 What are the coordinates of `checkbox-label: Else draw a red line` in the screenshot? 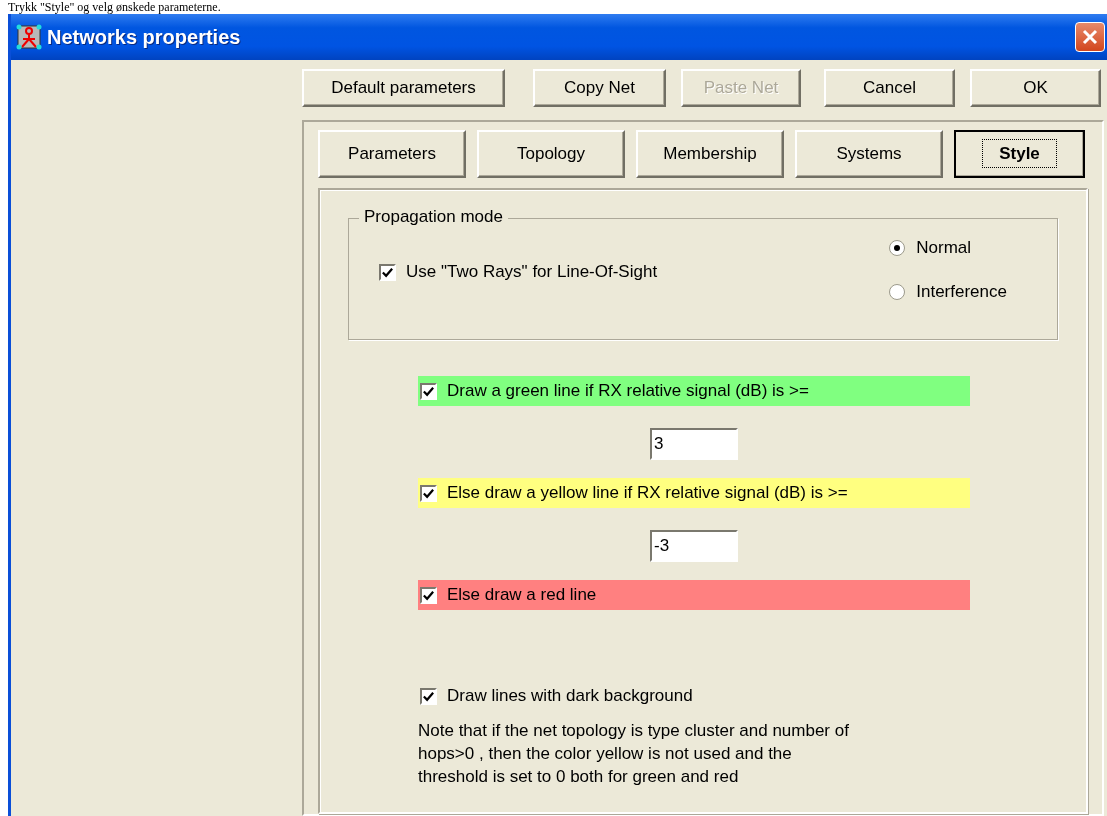 It's located at (522, 595).